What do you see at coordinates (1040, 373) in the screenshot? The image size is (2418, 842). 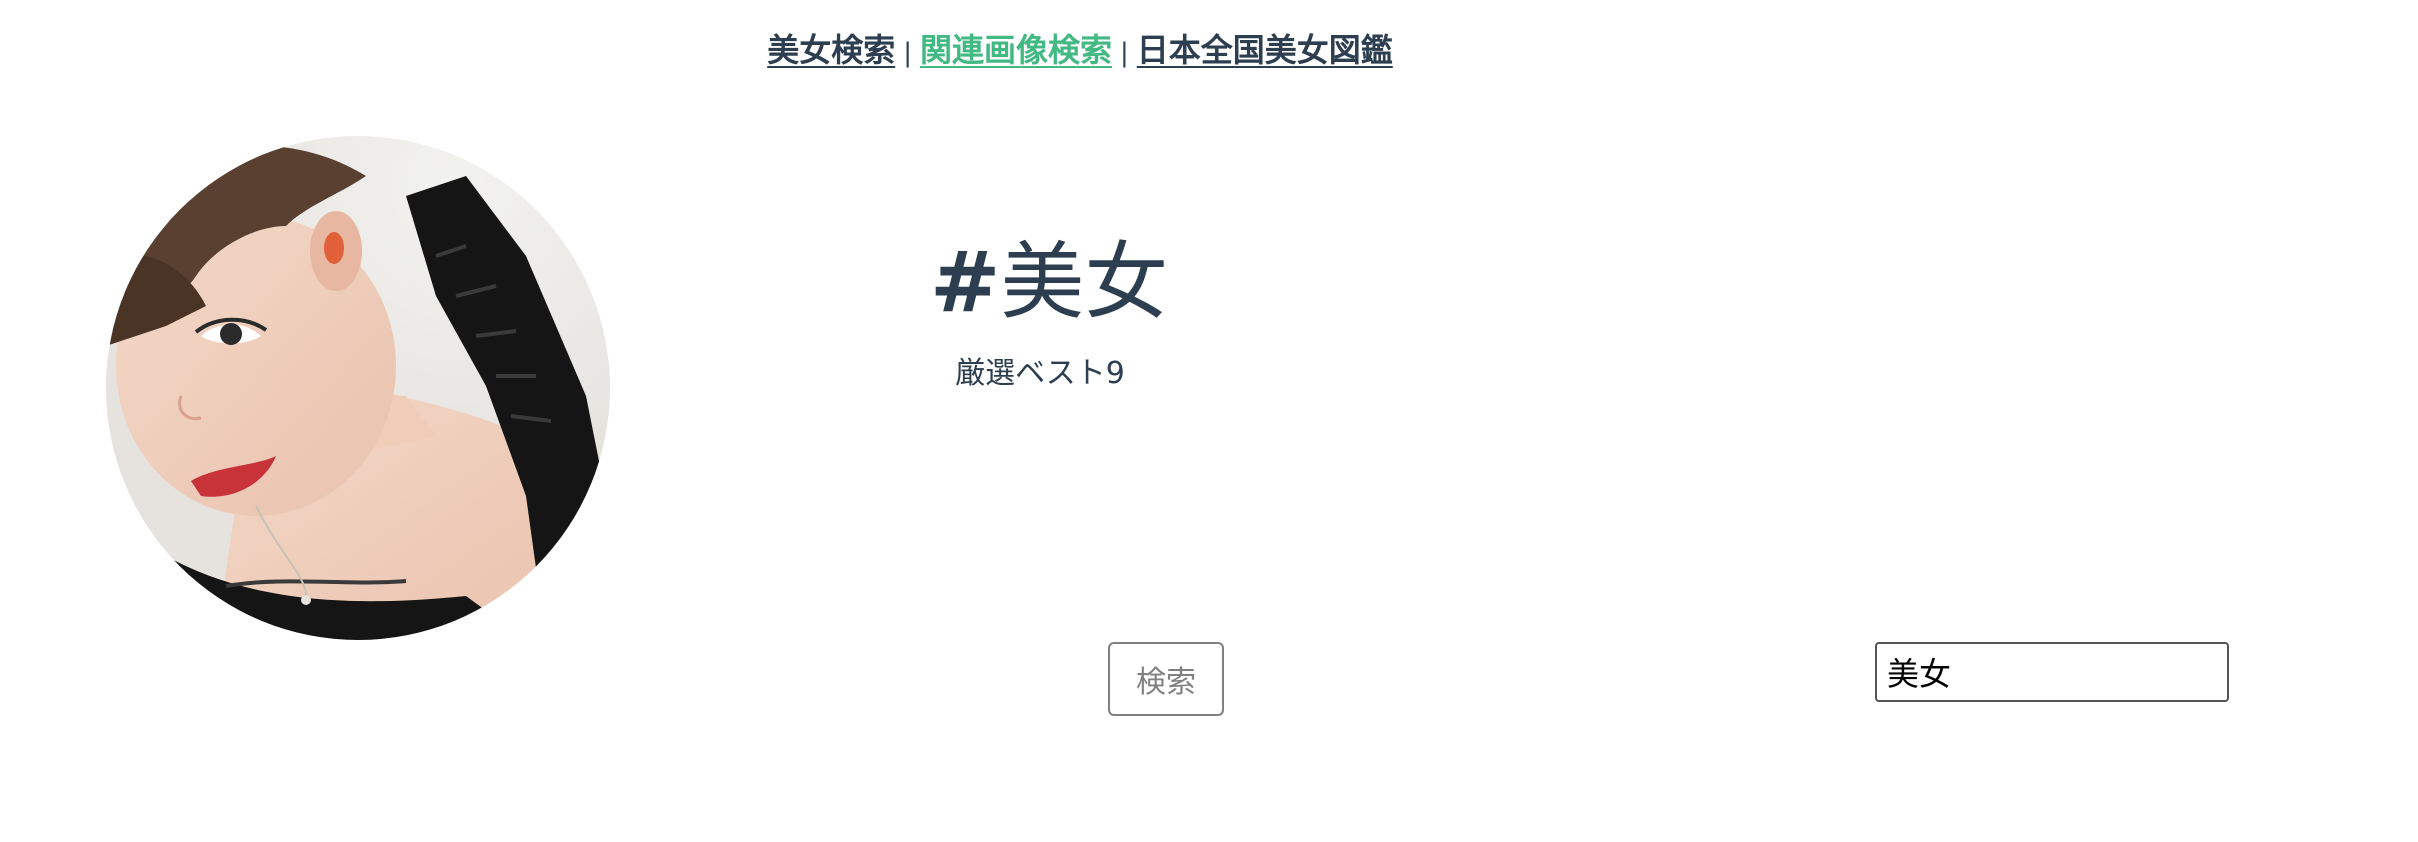 I see `page-subtitle: 厳選ベスト9` at bounding box center [1040, 373].